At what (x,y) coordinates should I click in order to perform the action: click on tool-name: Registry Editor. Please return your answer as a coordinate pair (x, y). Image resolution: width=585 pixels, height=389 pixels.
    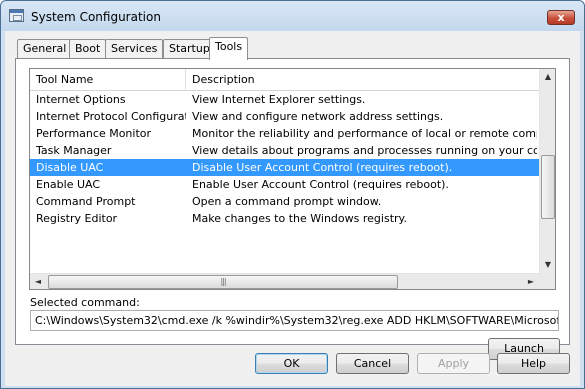
    Looking at the image, I should click on (77, 218).